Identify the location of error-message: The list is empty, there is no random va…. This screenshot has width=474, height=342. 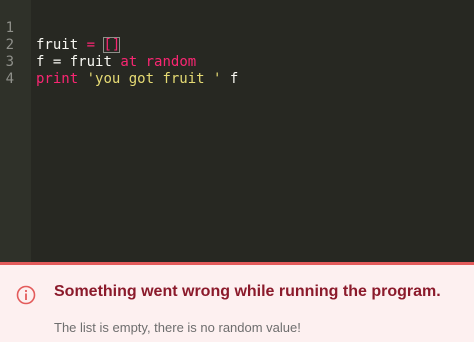
(177, 327).